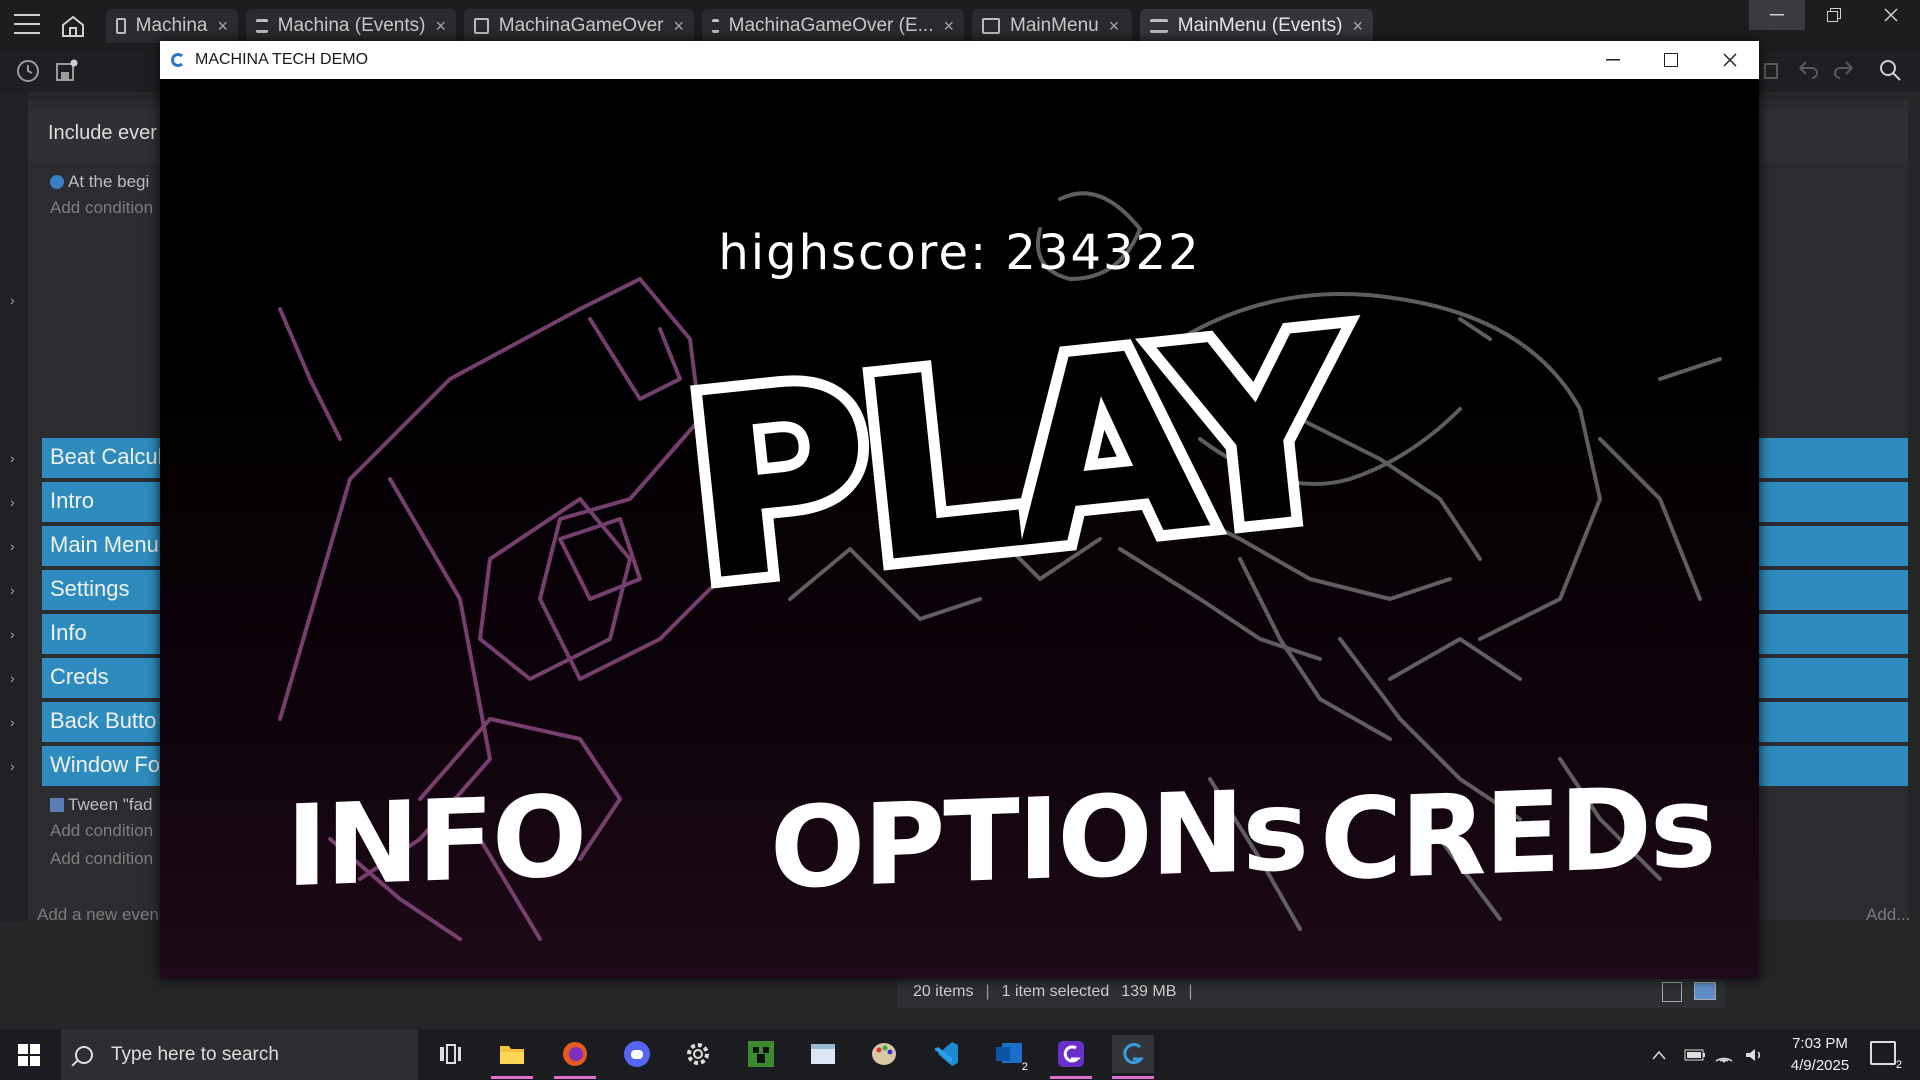 The width and height of the screenshot is (1920, 1080). I want to click on undo-icon, so click(1808, 72).